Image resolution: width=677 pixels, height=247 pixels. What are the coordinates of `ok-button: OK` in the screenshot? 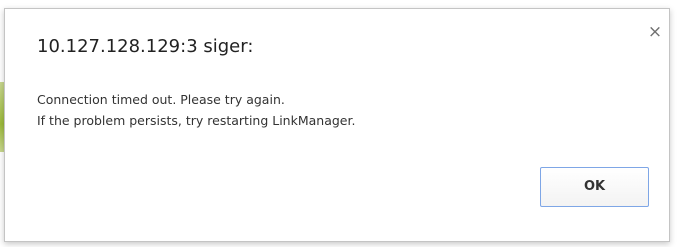 It's located at (594, 187).